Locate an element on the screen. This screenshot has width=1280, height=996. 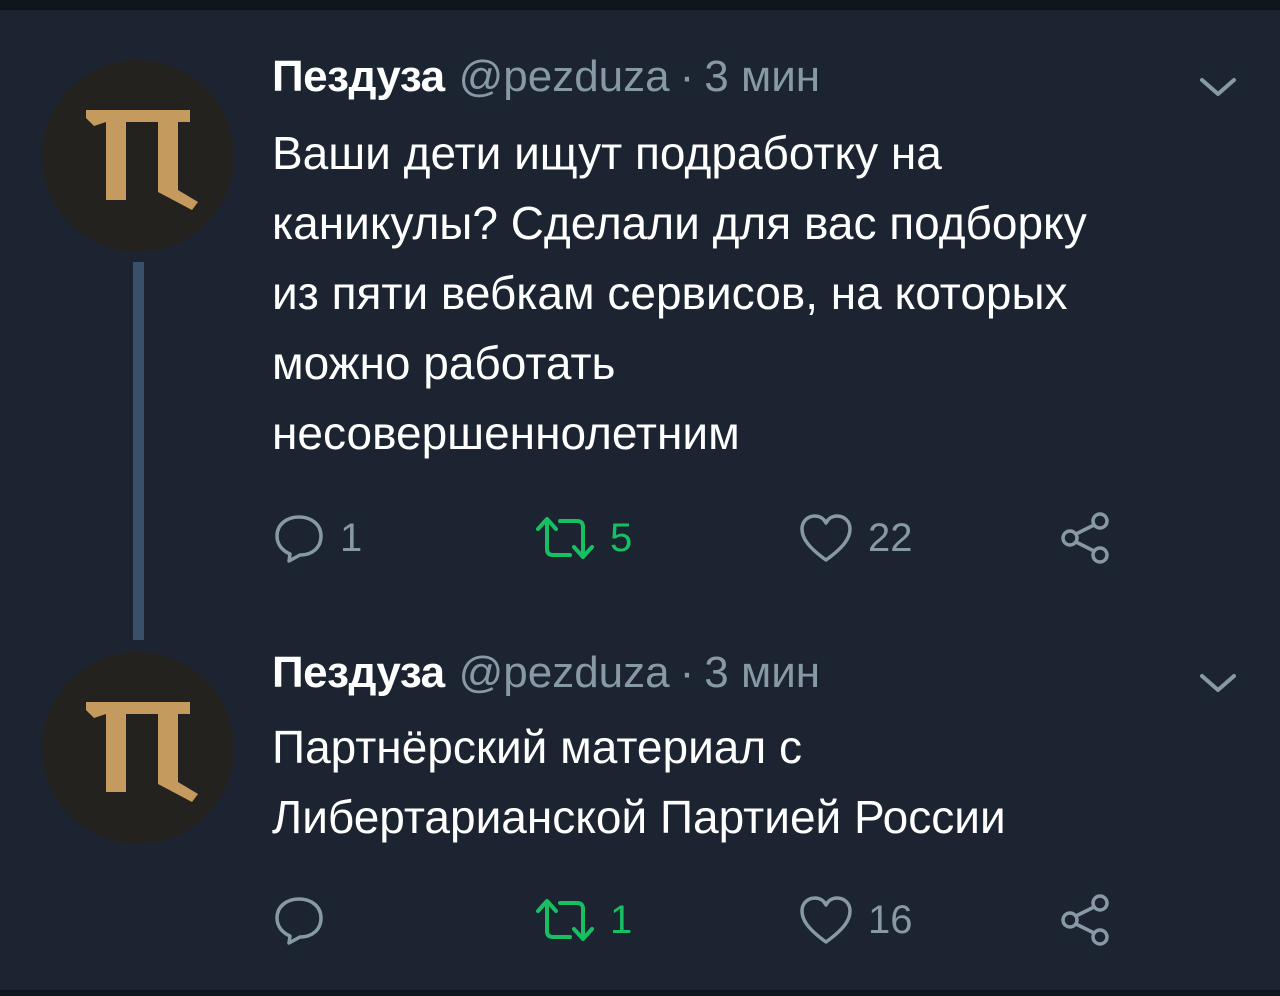
like-button: 22 is located at coordinates (855, 538).